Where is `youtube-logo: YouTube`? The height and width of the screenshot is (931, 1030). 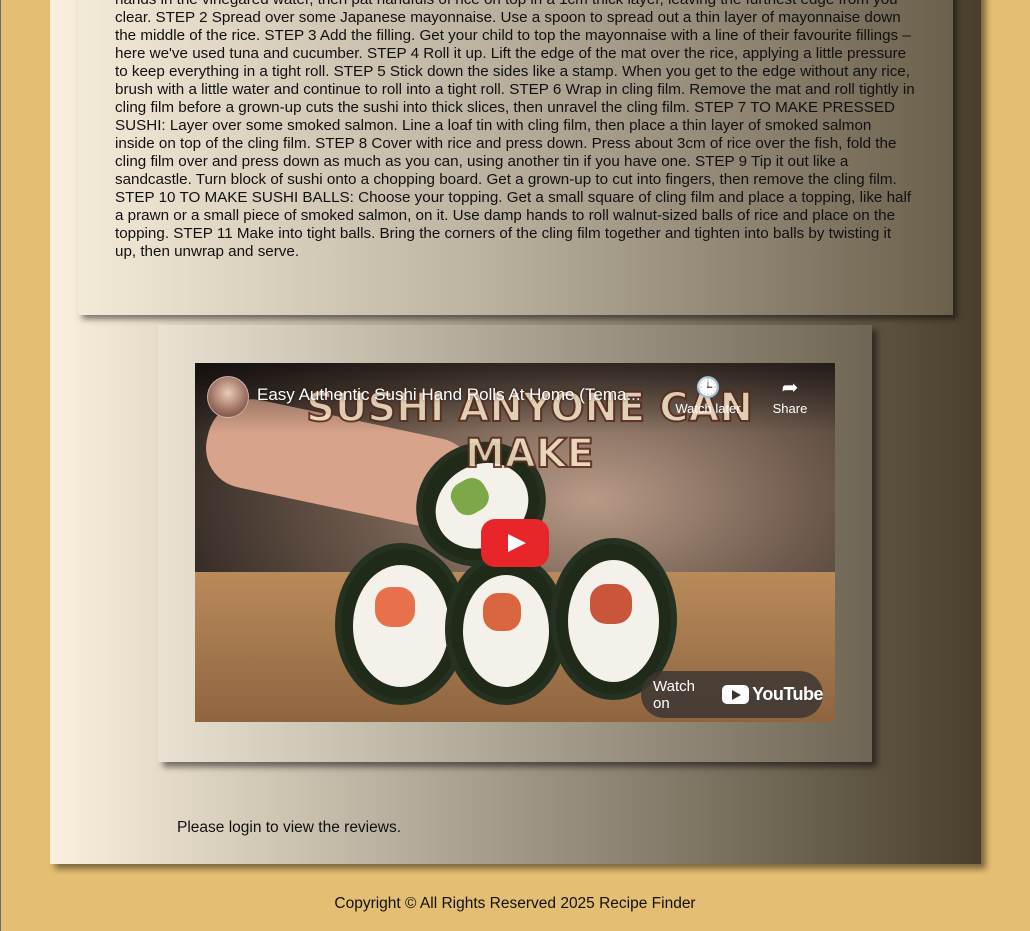 youtube-logo: YouTube is located at coordinates (772, 694).